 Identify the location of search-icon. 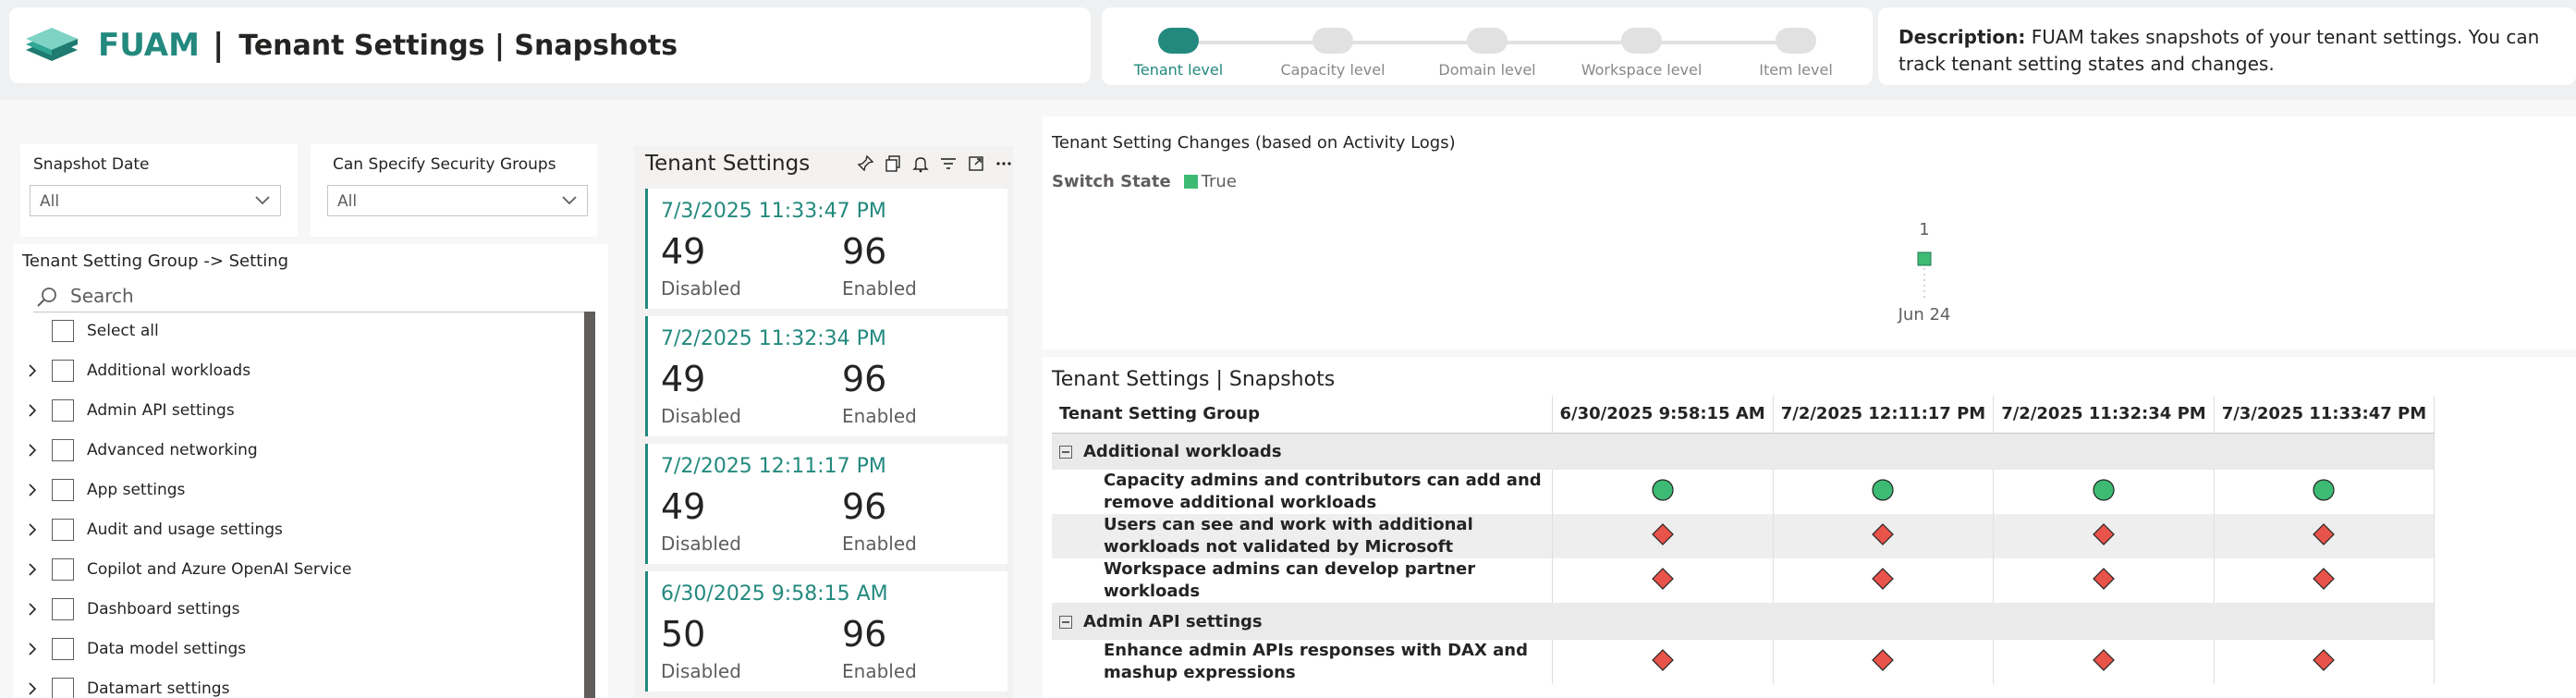
(46, 297).